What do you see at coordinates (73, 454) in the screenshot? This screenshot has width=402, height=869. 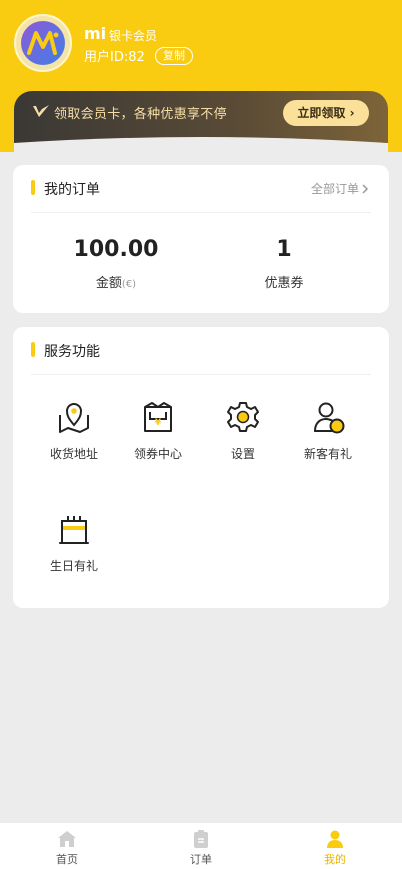 I see `service-label: 收货地址` at bounding box center [73, 454].